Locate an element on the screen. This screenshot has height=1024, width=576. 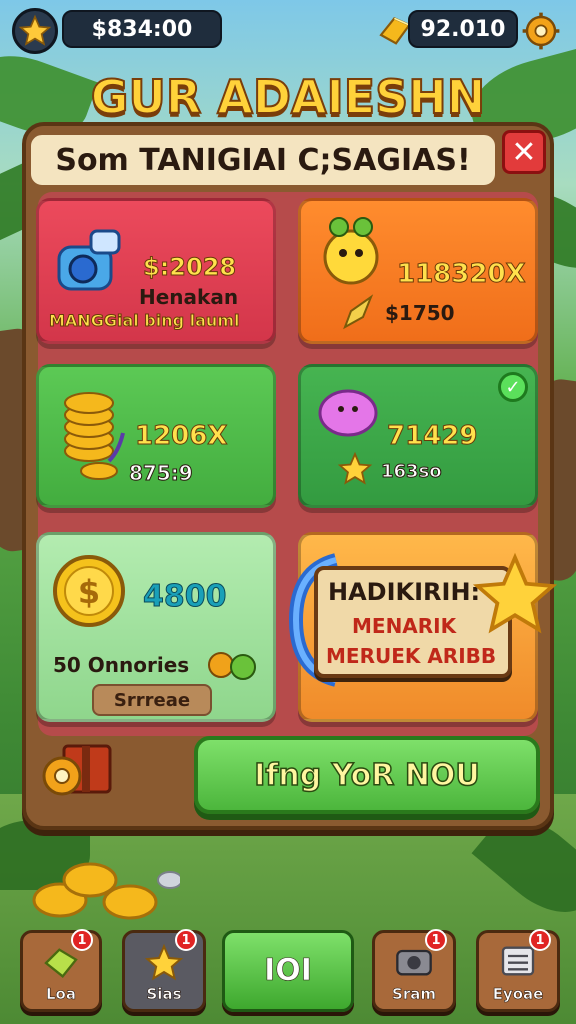
nav-label: IOI is located at coordinates (288, 971).